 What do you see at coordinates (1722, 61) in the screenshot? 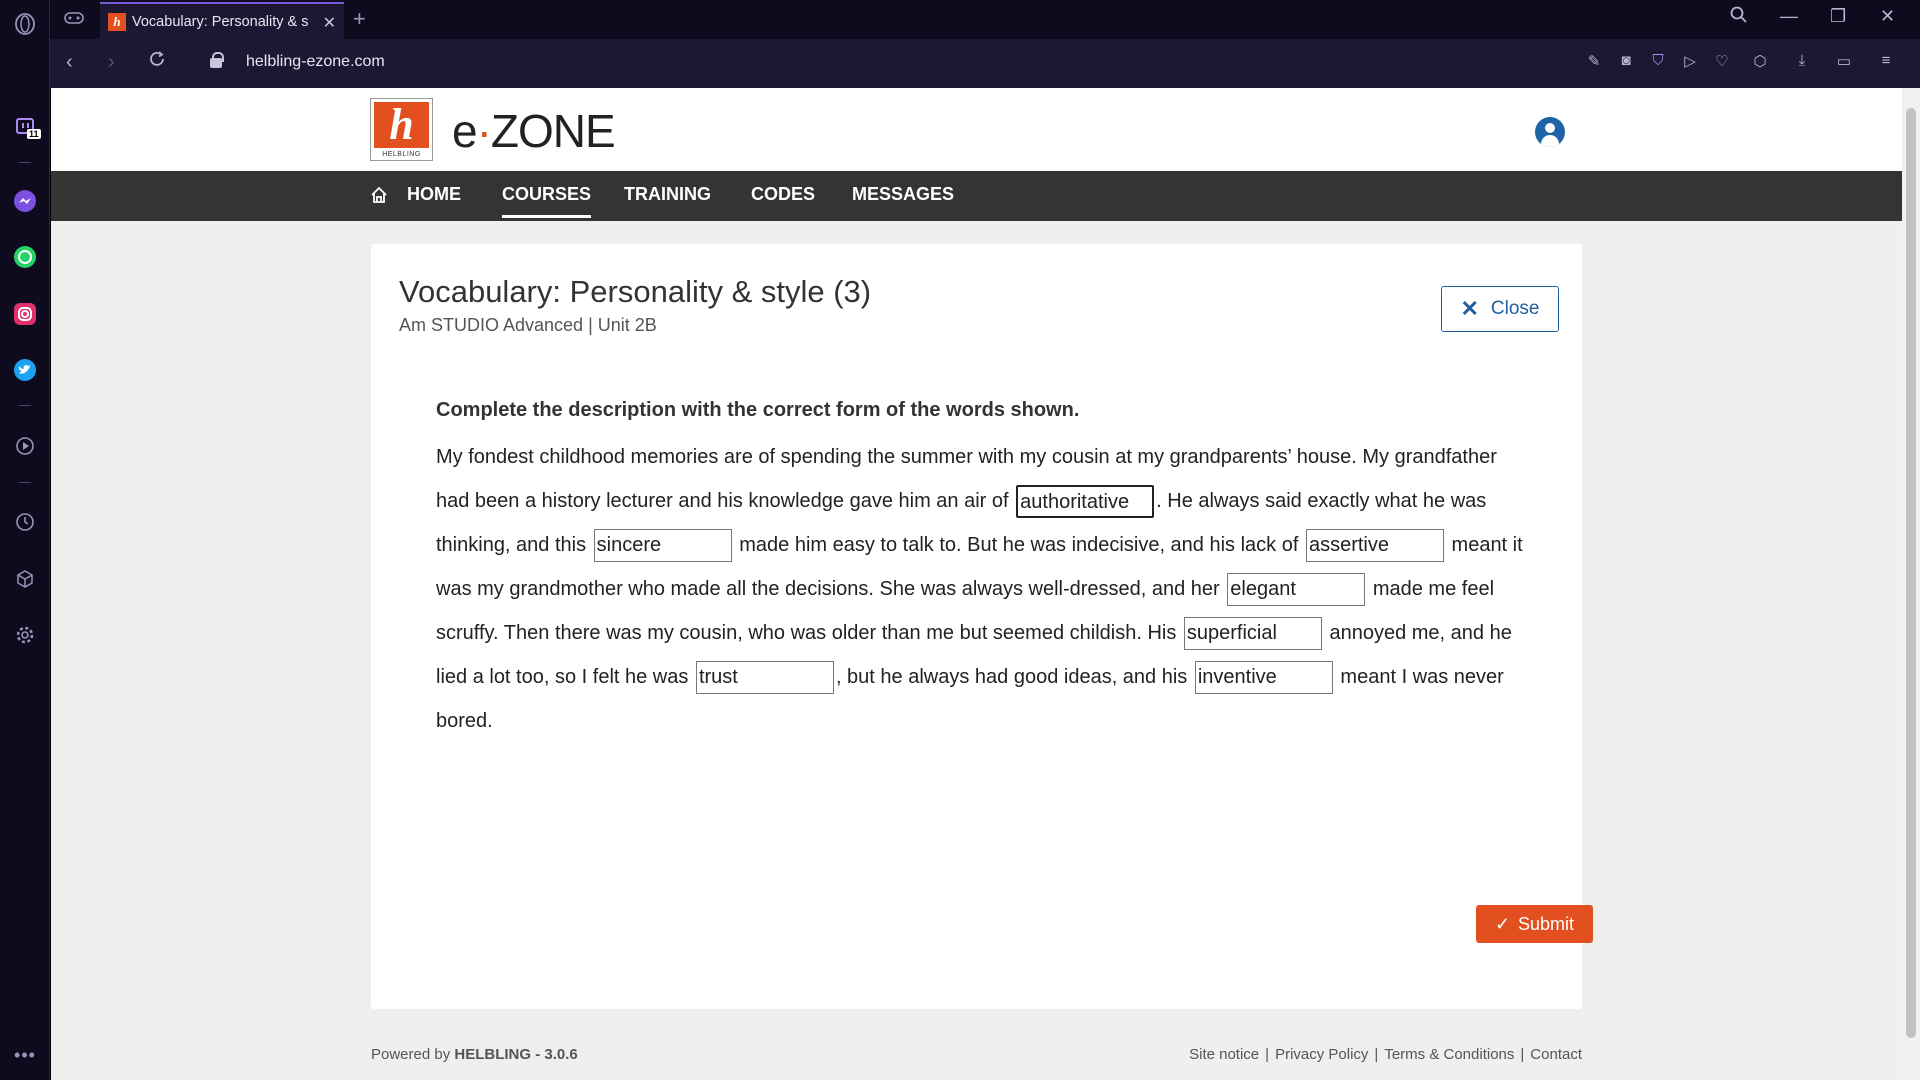
I see `heart-icon: ♡` at bounding box center [1722, 61].